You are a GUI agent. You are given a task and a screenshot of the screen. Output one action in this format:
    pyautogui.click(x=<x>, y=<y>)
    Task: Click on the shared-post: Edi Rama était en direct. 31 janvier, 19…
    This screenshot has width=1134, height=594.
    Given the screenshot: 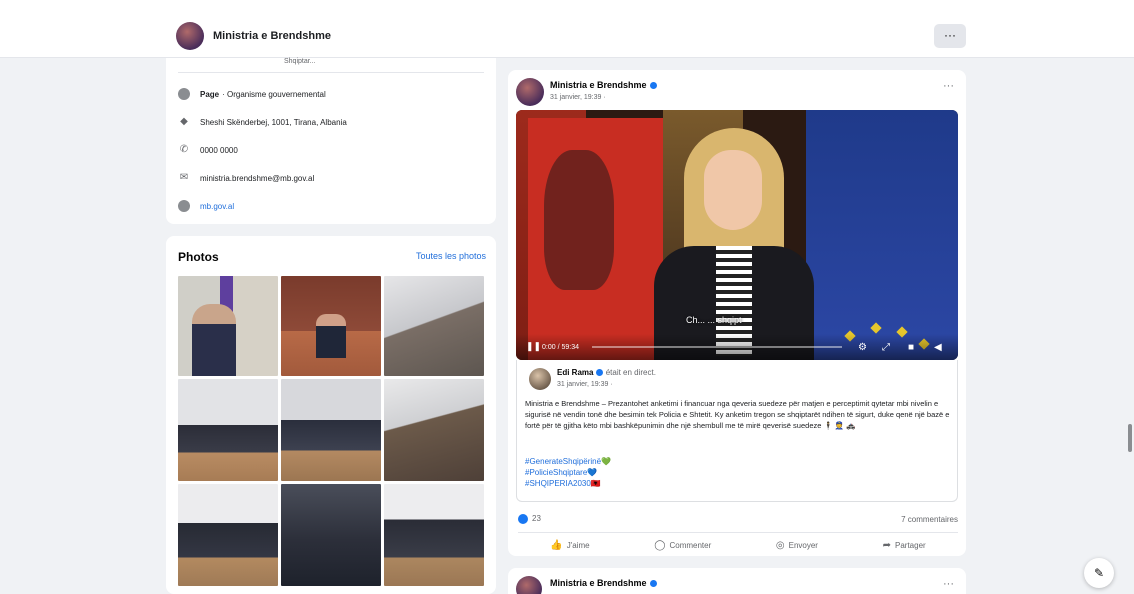 What is the action you would take?
    pyautogui.click(x=737, y=431)
    